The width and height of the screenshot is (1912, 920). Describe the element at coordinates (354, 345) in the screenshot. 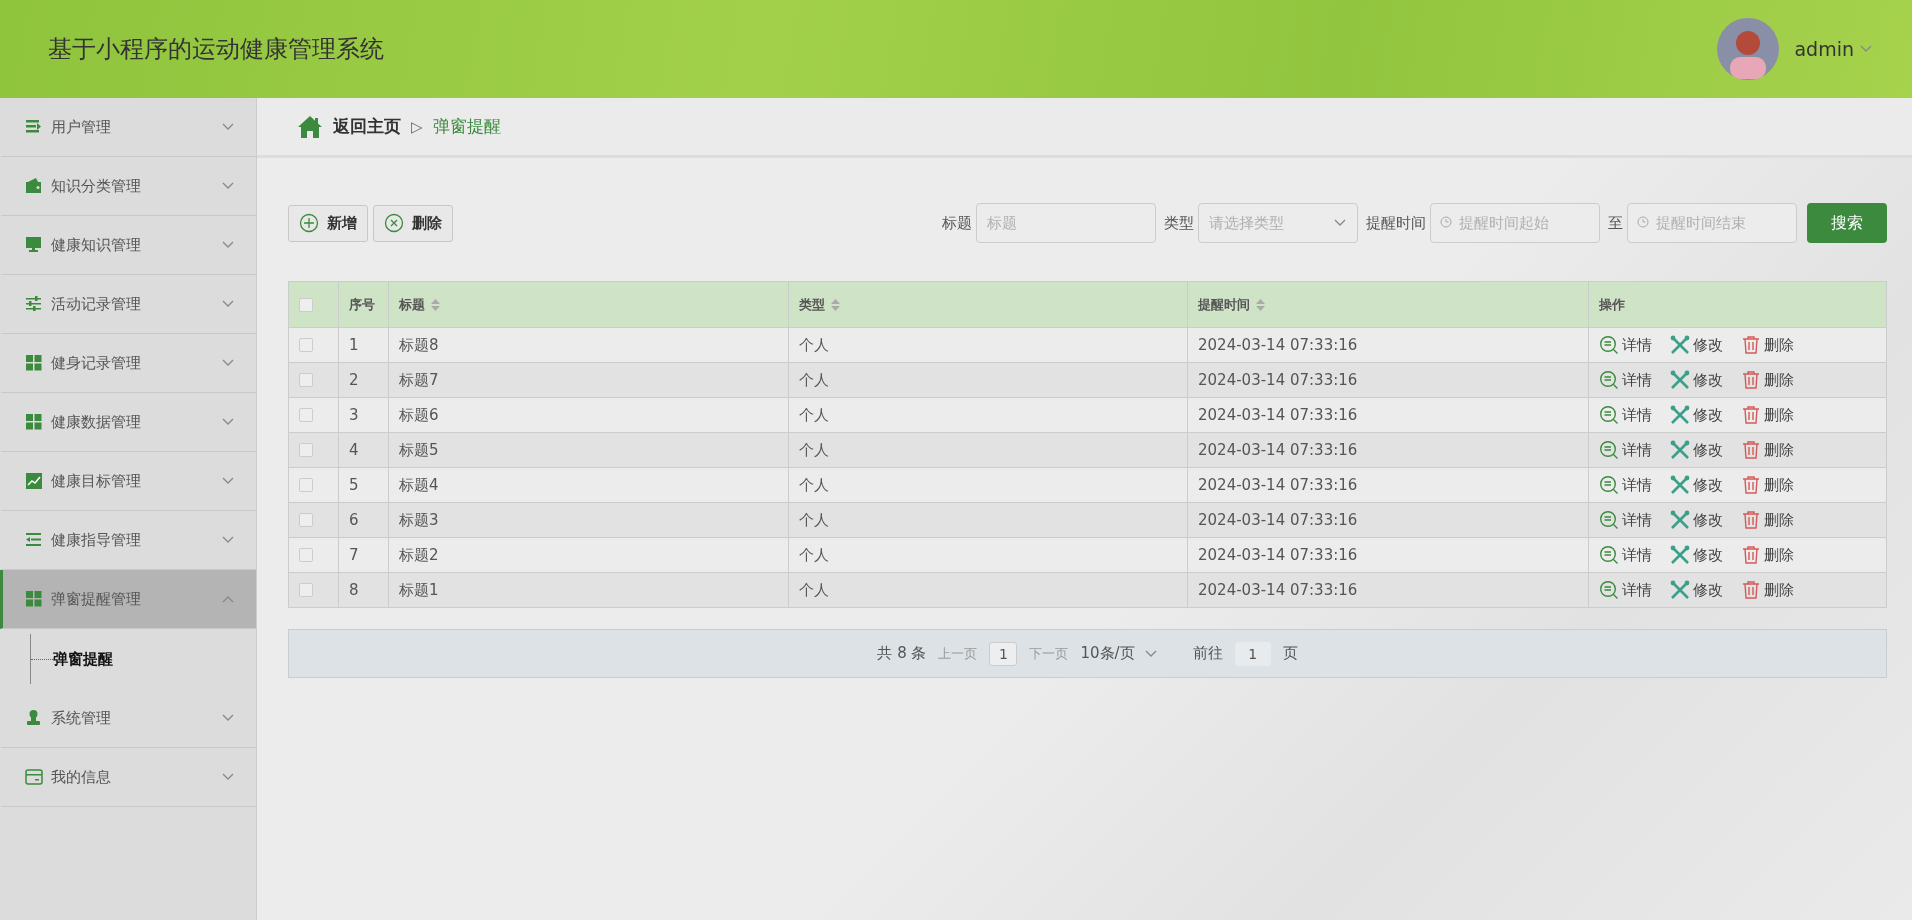

I see `table-cell: 1` at that location.